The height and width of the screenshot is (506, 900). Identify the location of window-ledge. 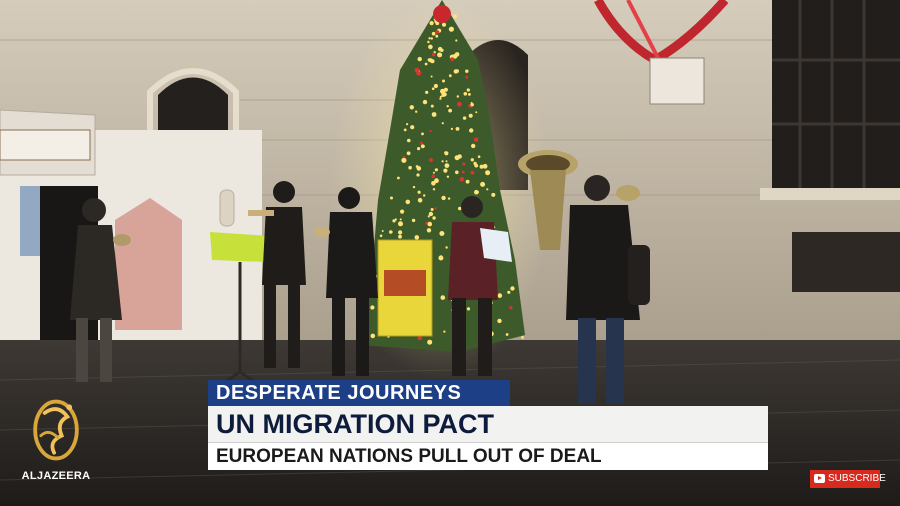
(830, 194).